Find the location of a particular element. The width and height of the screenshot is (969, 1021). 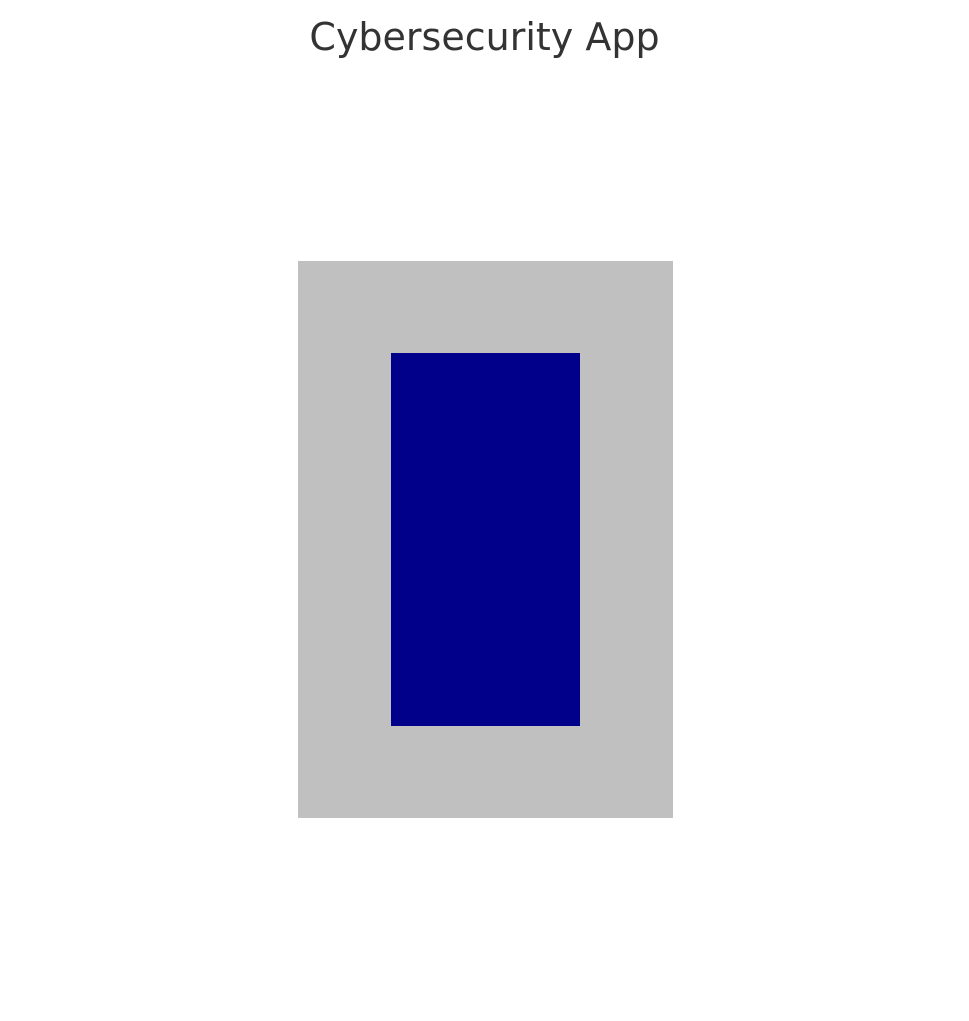

device-screen is located at coordinates (485, 539).